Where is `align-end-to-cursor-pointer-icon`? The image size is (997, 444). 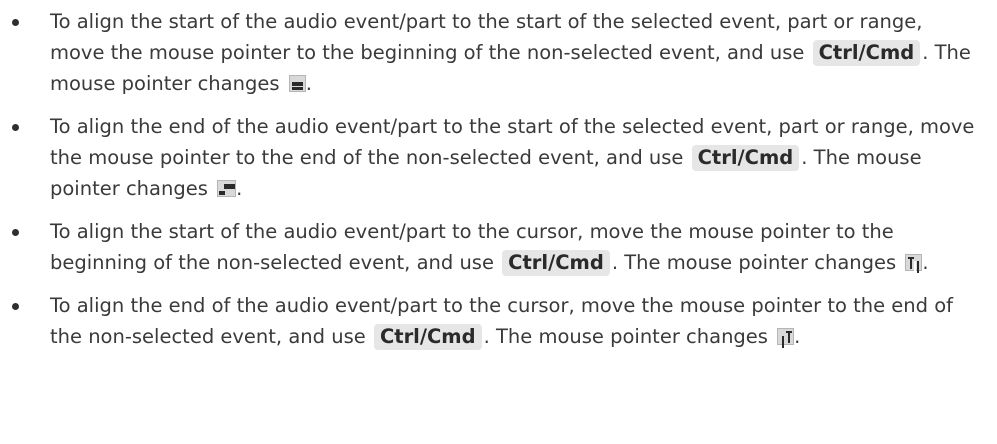 align-end-to-cursor-pointer-icon is located at coordinates (786, 336).